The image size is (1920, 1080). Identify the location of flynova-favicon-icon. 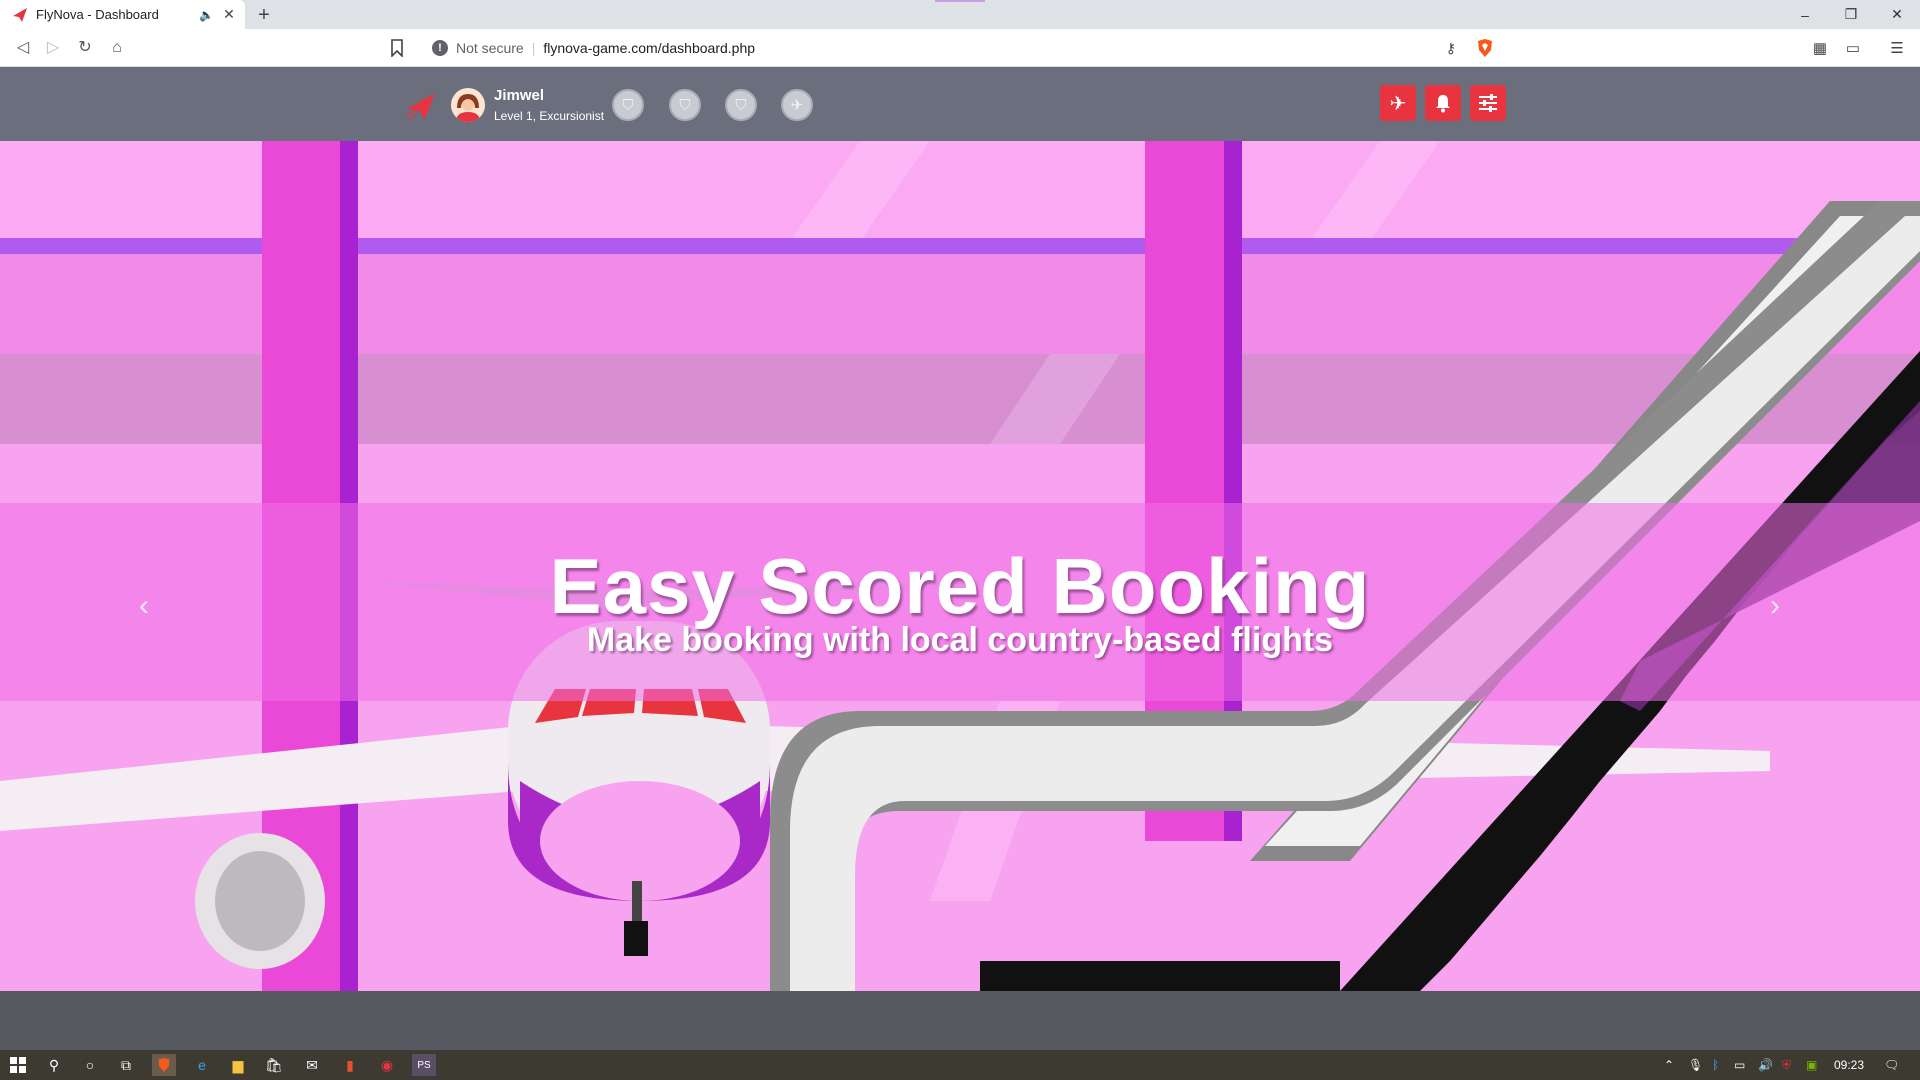
(20, 14).